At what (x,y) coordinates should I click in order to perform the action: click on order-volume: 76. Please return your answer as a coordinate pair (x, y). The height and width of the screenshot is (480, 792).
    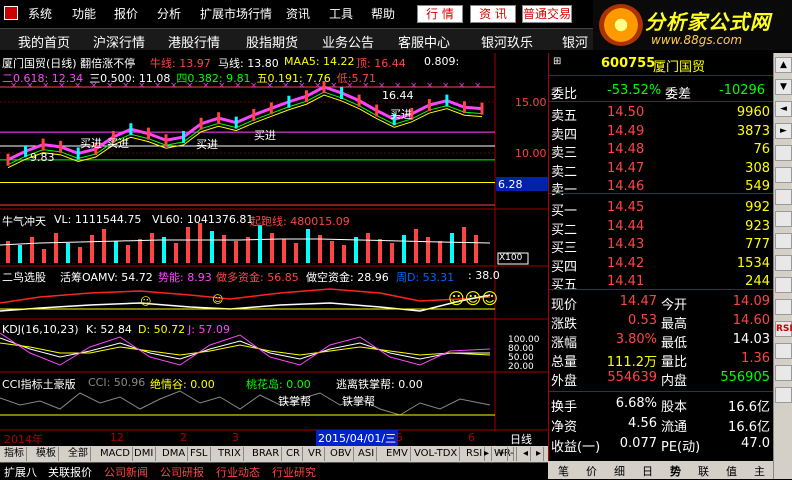
    Looking at the image, I should click on (761, 149).